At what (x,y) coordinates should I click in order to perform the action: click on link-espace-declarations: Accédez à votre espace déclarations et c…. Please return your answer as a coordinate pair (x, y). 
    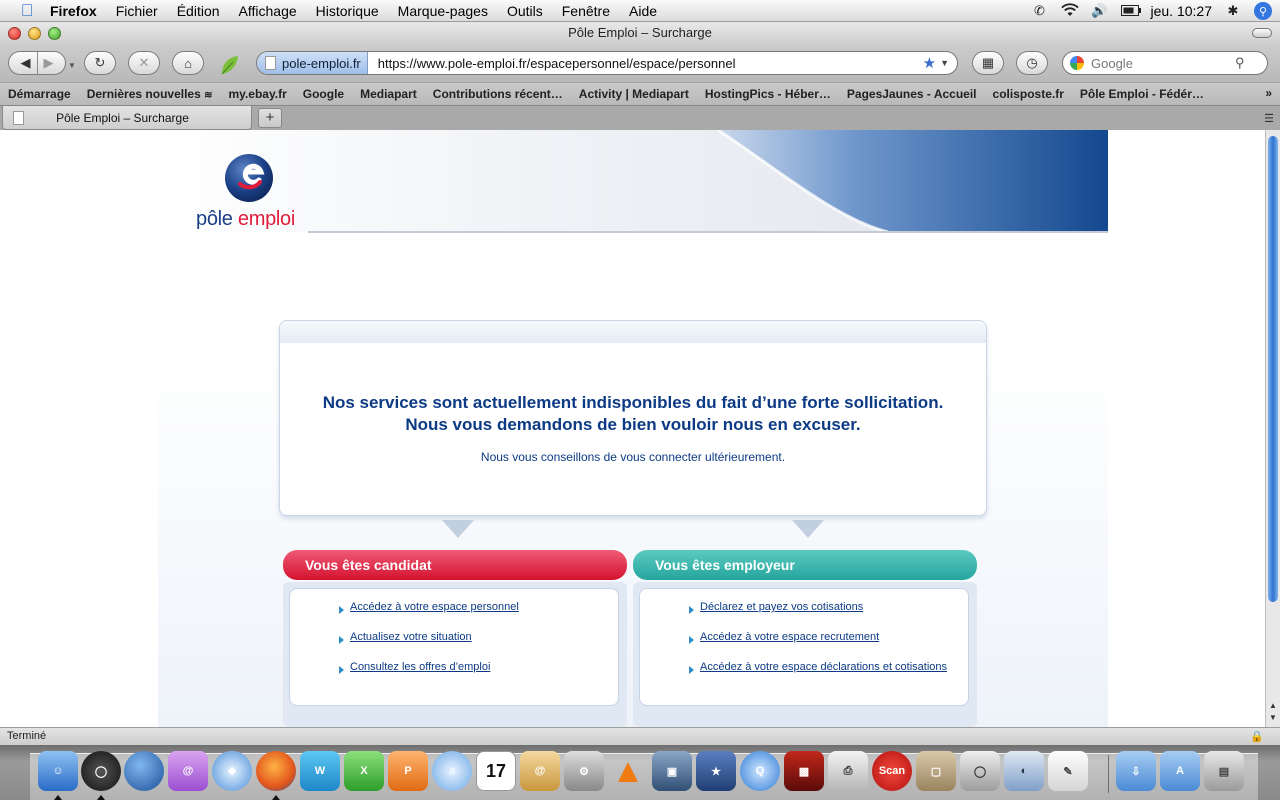
    Looking at the image, I should click on (817, 667).